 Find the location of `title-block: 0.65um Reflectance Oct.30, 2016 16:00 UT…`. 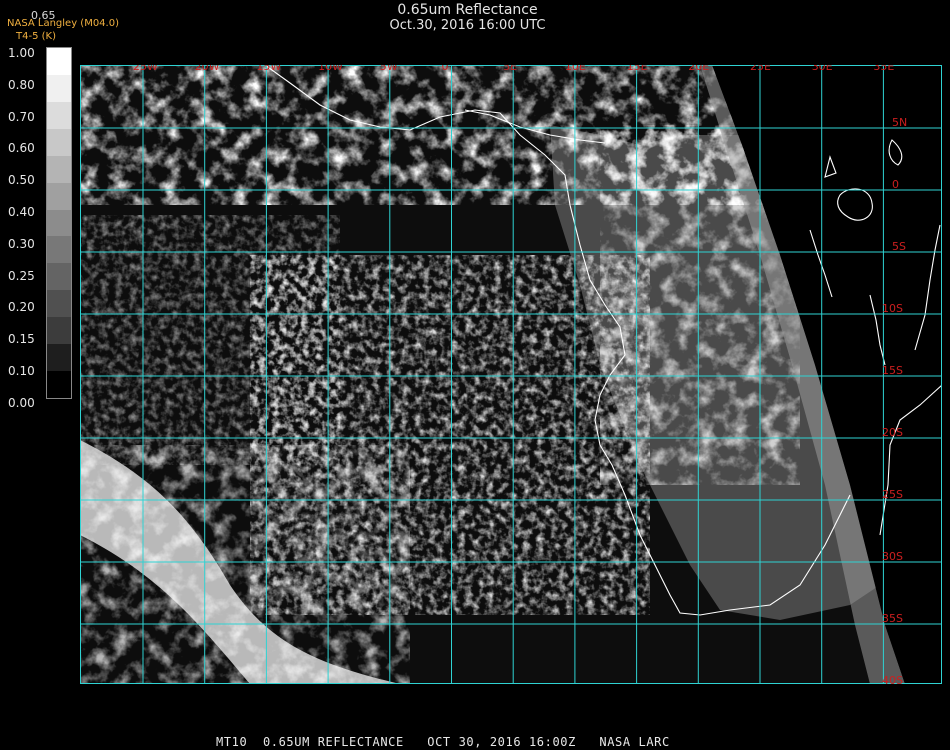

title-block: 0.65um Reflectance Oct.30, 2016 16:00 UT… is located at coordinates (467, 17).